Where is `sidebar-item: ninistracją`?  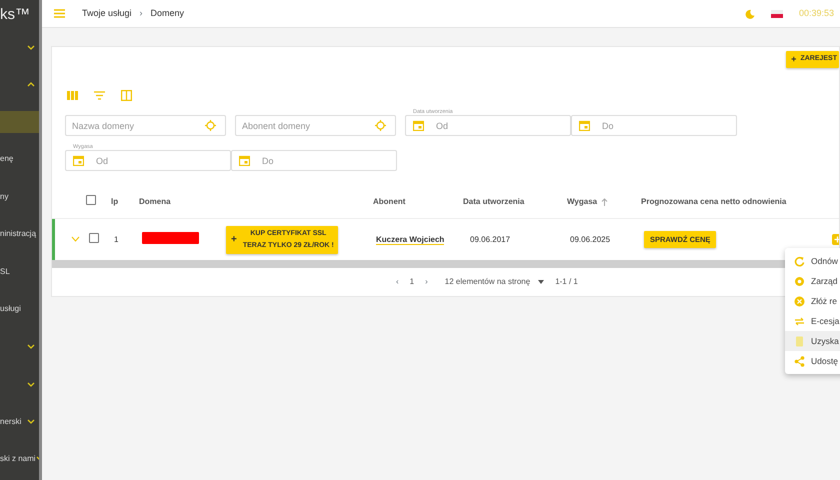
sidebar-item: ninistracją is located at coordinates (19, 234).